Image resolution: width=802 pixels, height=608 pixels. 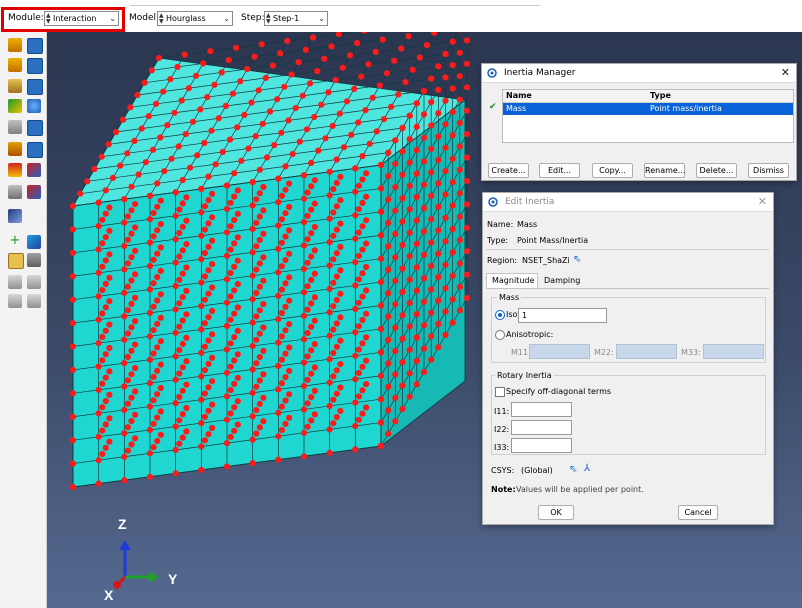 I want to click on isotropic-input: 1, so click(x=562, y=315).